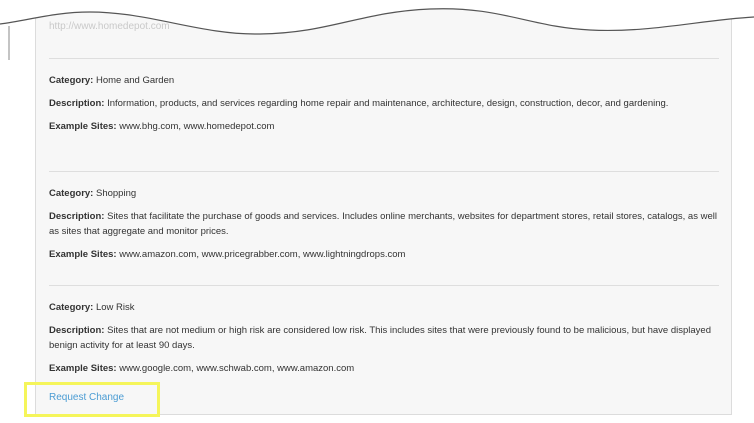 This screenshot has width=754, height=423. What do you see at coordinates (116, 193) in the screenshot?
I see `category-value: Shopping` at bounding box center [116, 193].